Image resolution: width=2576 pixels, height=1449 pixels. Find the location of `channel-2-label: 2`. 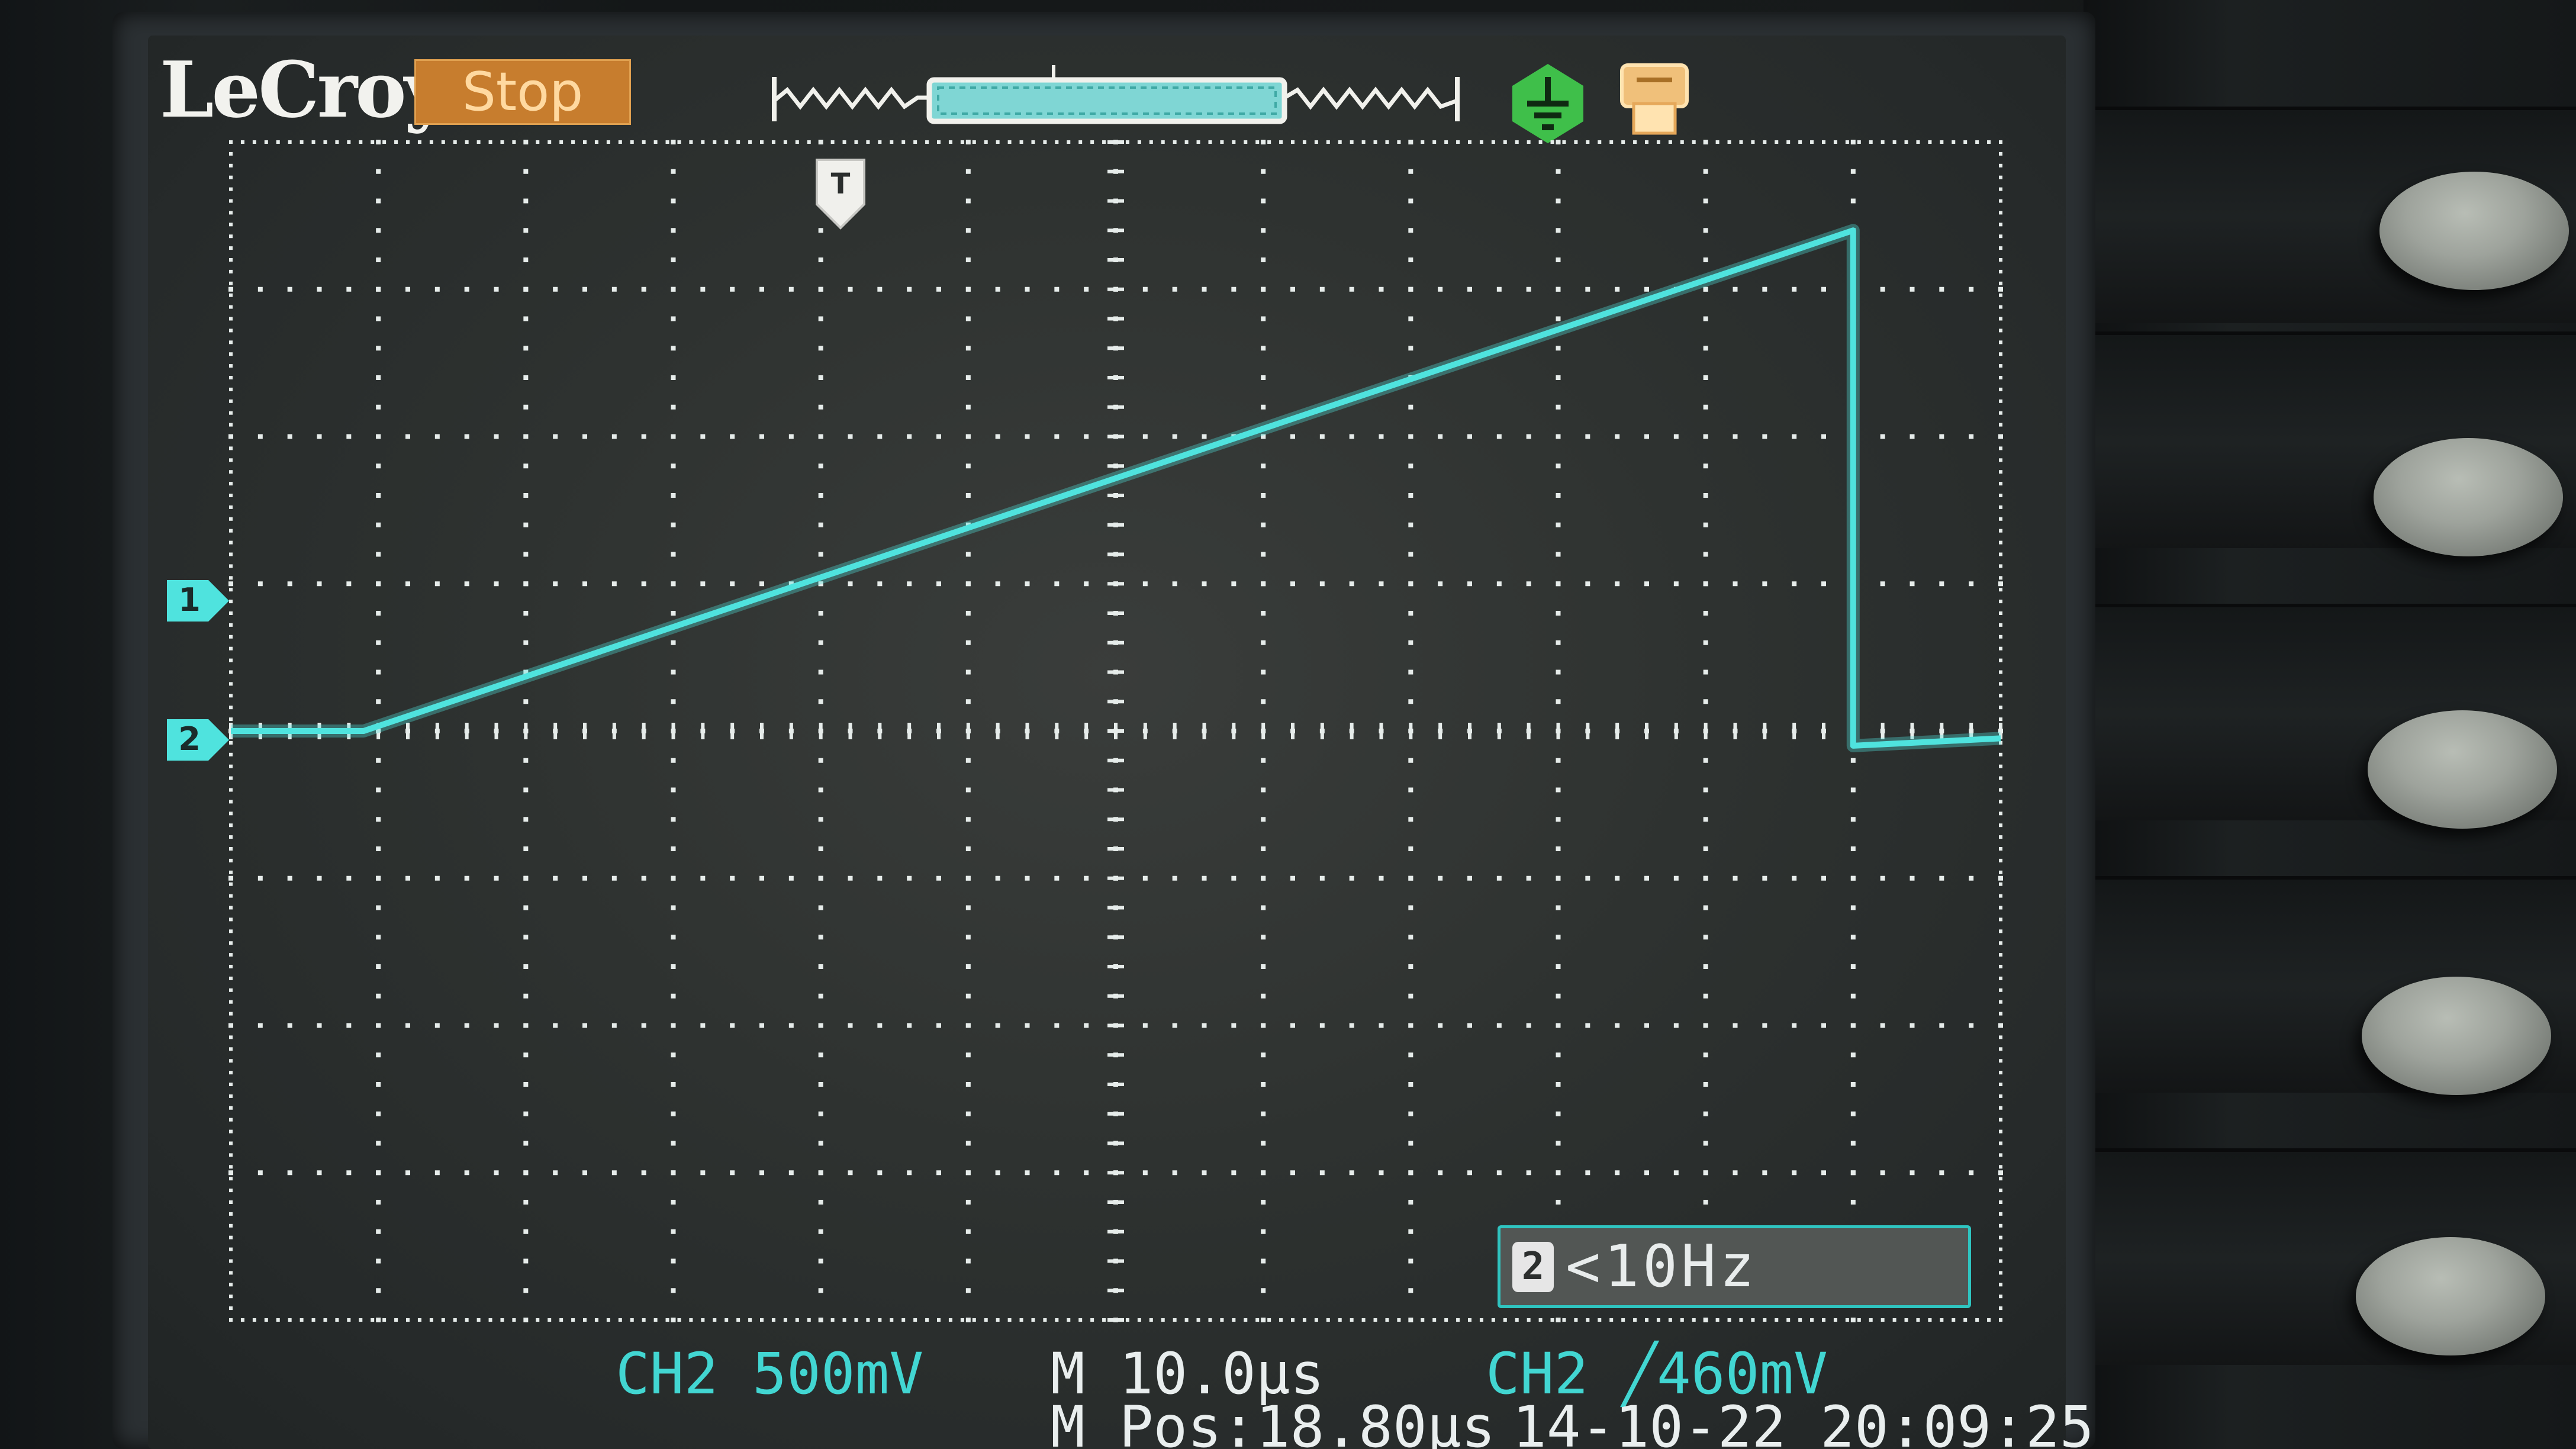

channel-2-label: 2 is located at coordinates (190, 739).